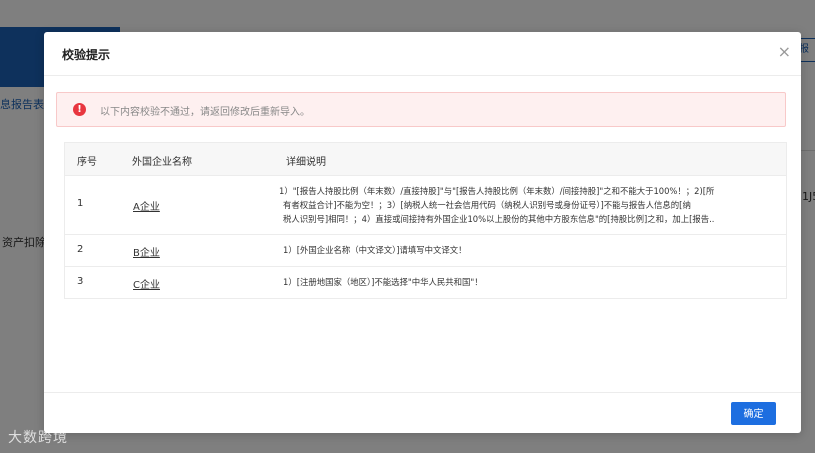 The width and height of the screenshot is (815, 453). I want to click on row-index: 3, so click(80, 281).